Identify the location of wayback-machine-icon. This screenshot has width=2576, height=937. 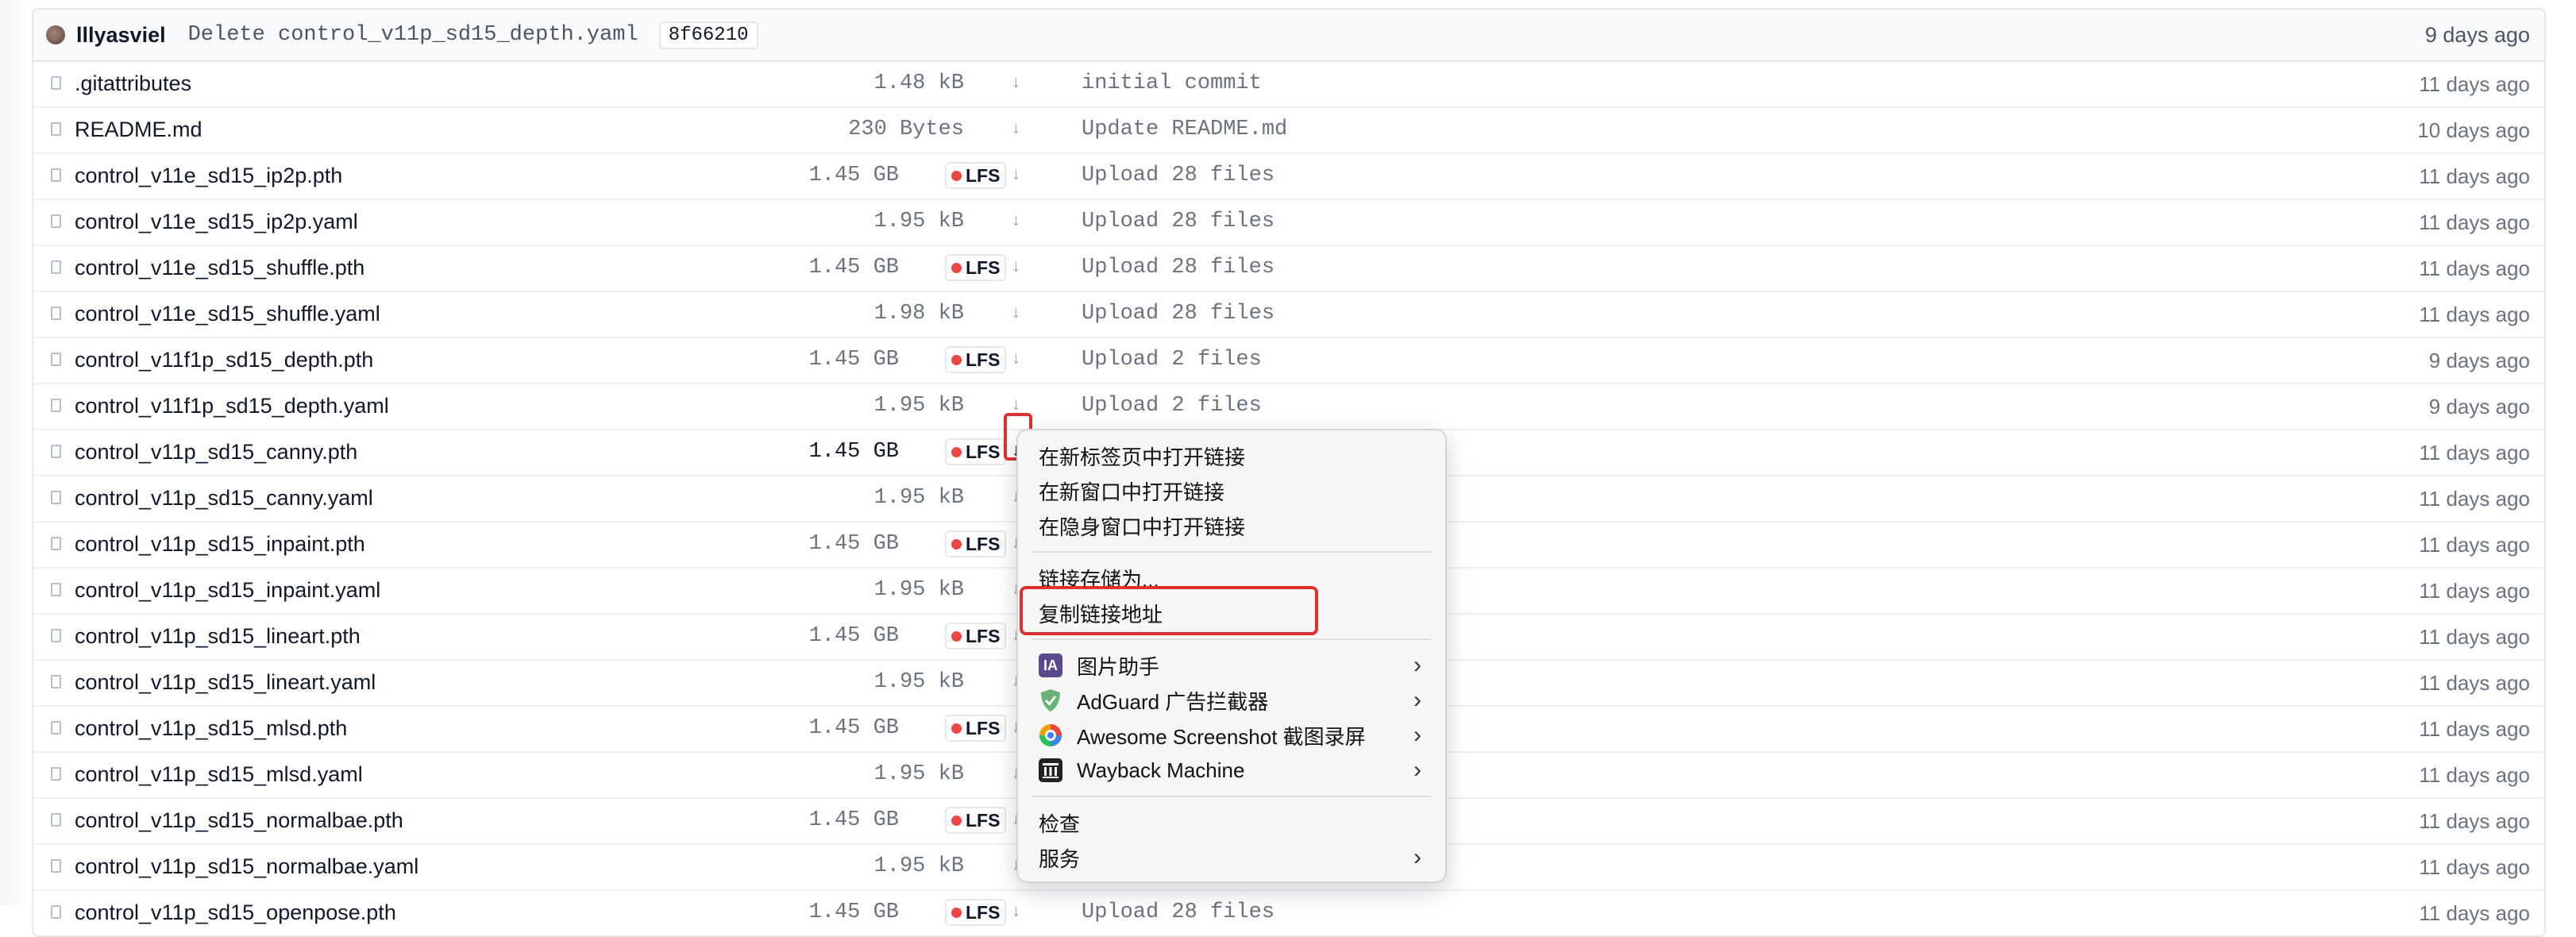
(1050, 770).